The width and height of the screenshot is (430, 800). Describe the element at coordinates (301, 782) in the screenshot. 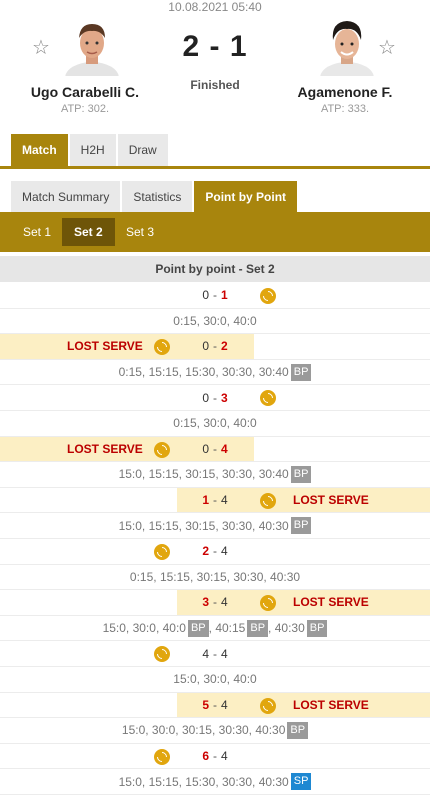

I see `set-point-badge: SP` at that location.